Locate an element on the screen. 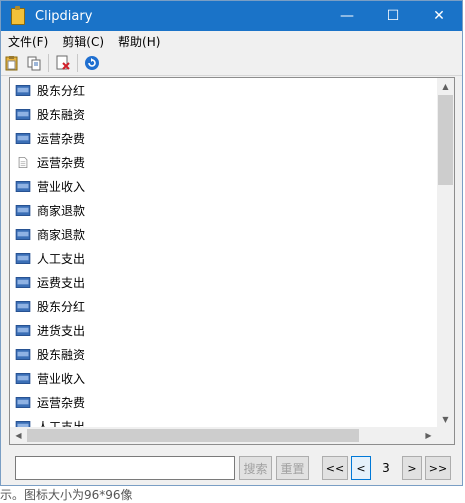 The image size is (465, 503). search-input is located at coordinates (125, 468).